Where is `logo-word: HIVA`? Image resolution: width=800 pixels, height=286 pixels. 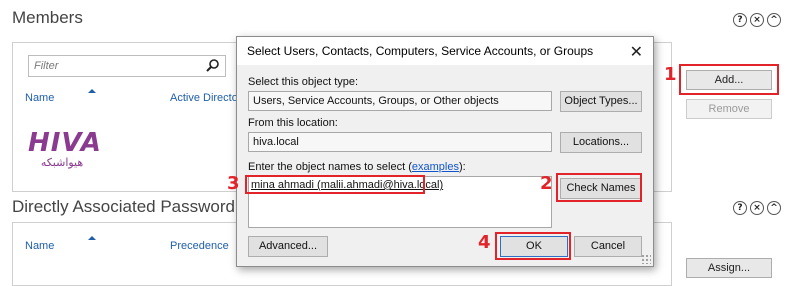
logo-word: HIVA is located at coordinates (65, 143).